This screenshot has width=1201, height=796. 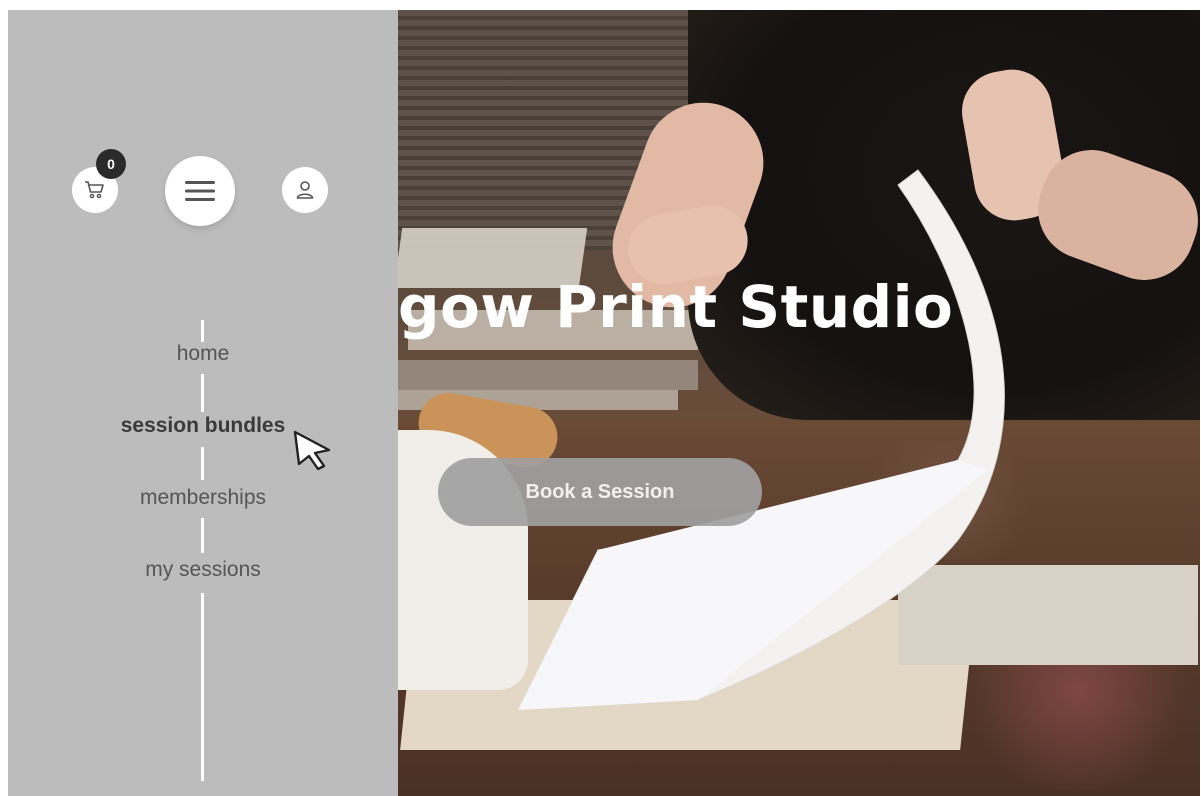 I want to click on hamburger-menu-icon, so click(x=200, y=191).